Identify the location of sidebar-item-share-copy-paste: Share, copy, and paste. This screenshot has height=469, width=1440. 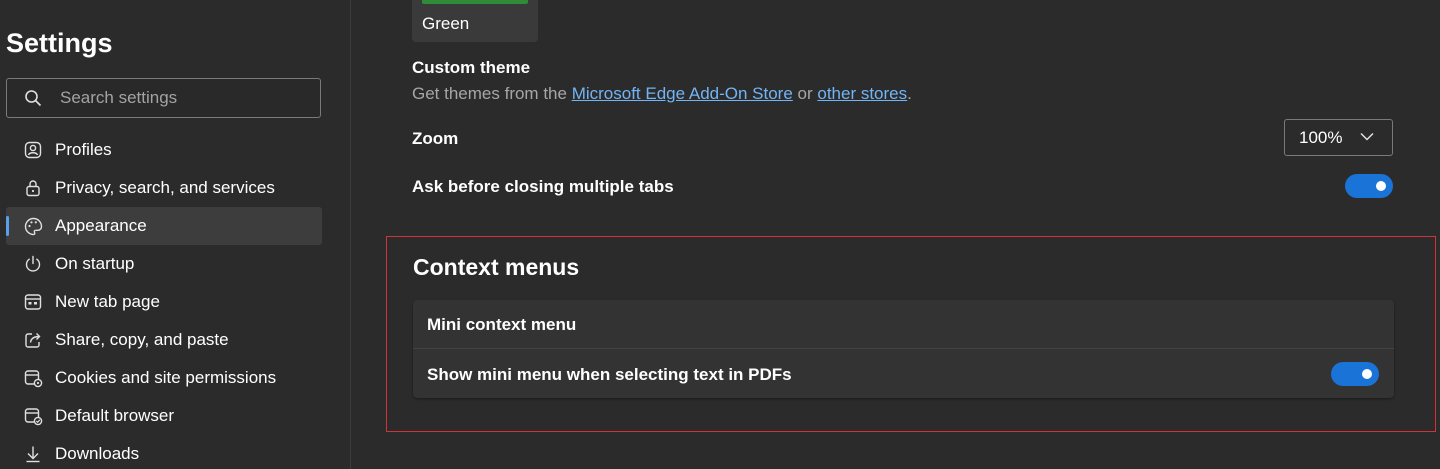
(164, 340).